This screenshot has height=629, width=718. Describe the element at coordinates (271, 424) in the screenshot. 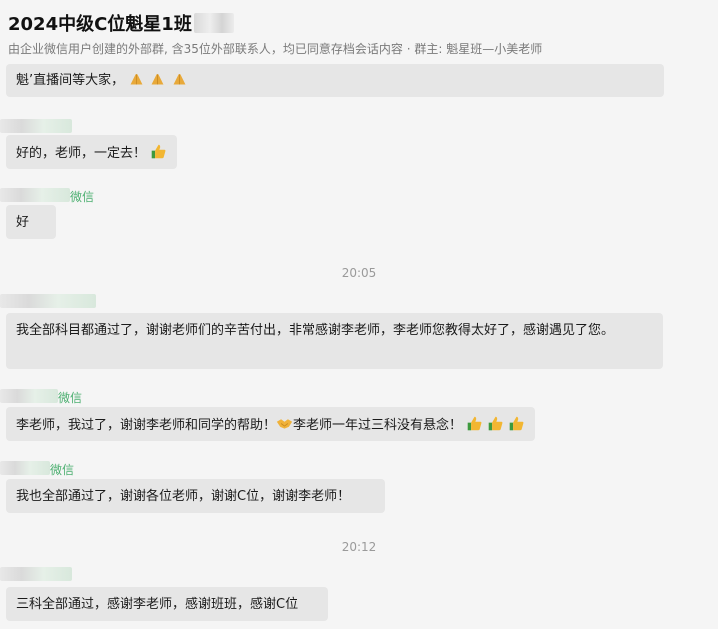

I see `message-bubble: 李老师，我过了，谢谢李老师和同学的帮助！ 李老师一年过三科没有悬念！` at that location.